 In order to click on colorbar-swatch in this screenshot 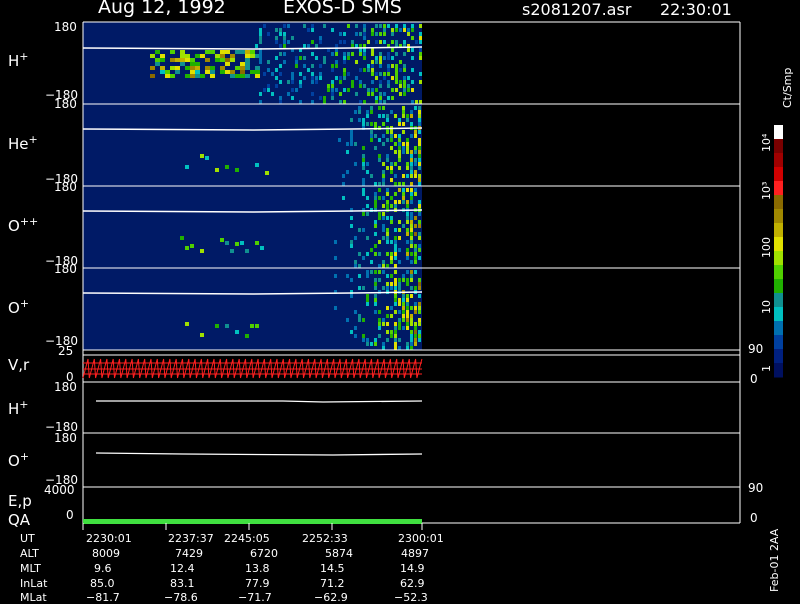, I will do `click(778, 202)`.